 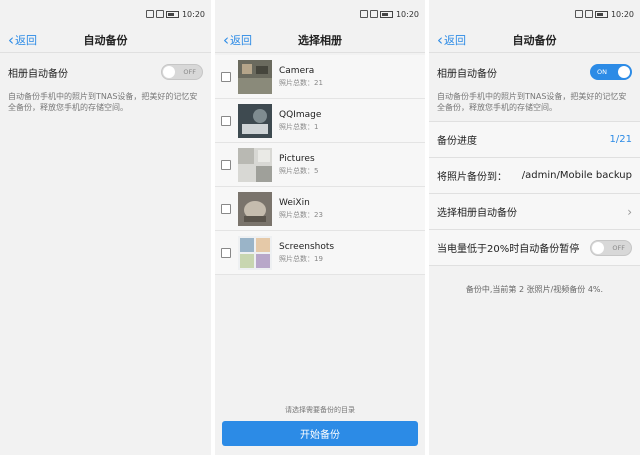 What do you see at coordinates (299, 126) in the screenshot?
I see `album-count: 照片总数：1` at bounding box center [299, 126].